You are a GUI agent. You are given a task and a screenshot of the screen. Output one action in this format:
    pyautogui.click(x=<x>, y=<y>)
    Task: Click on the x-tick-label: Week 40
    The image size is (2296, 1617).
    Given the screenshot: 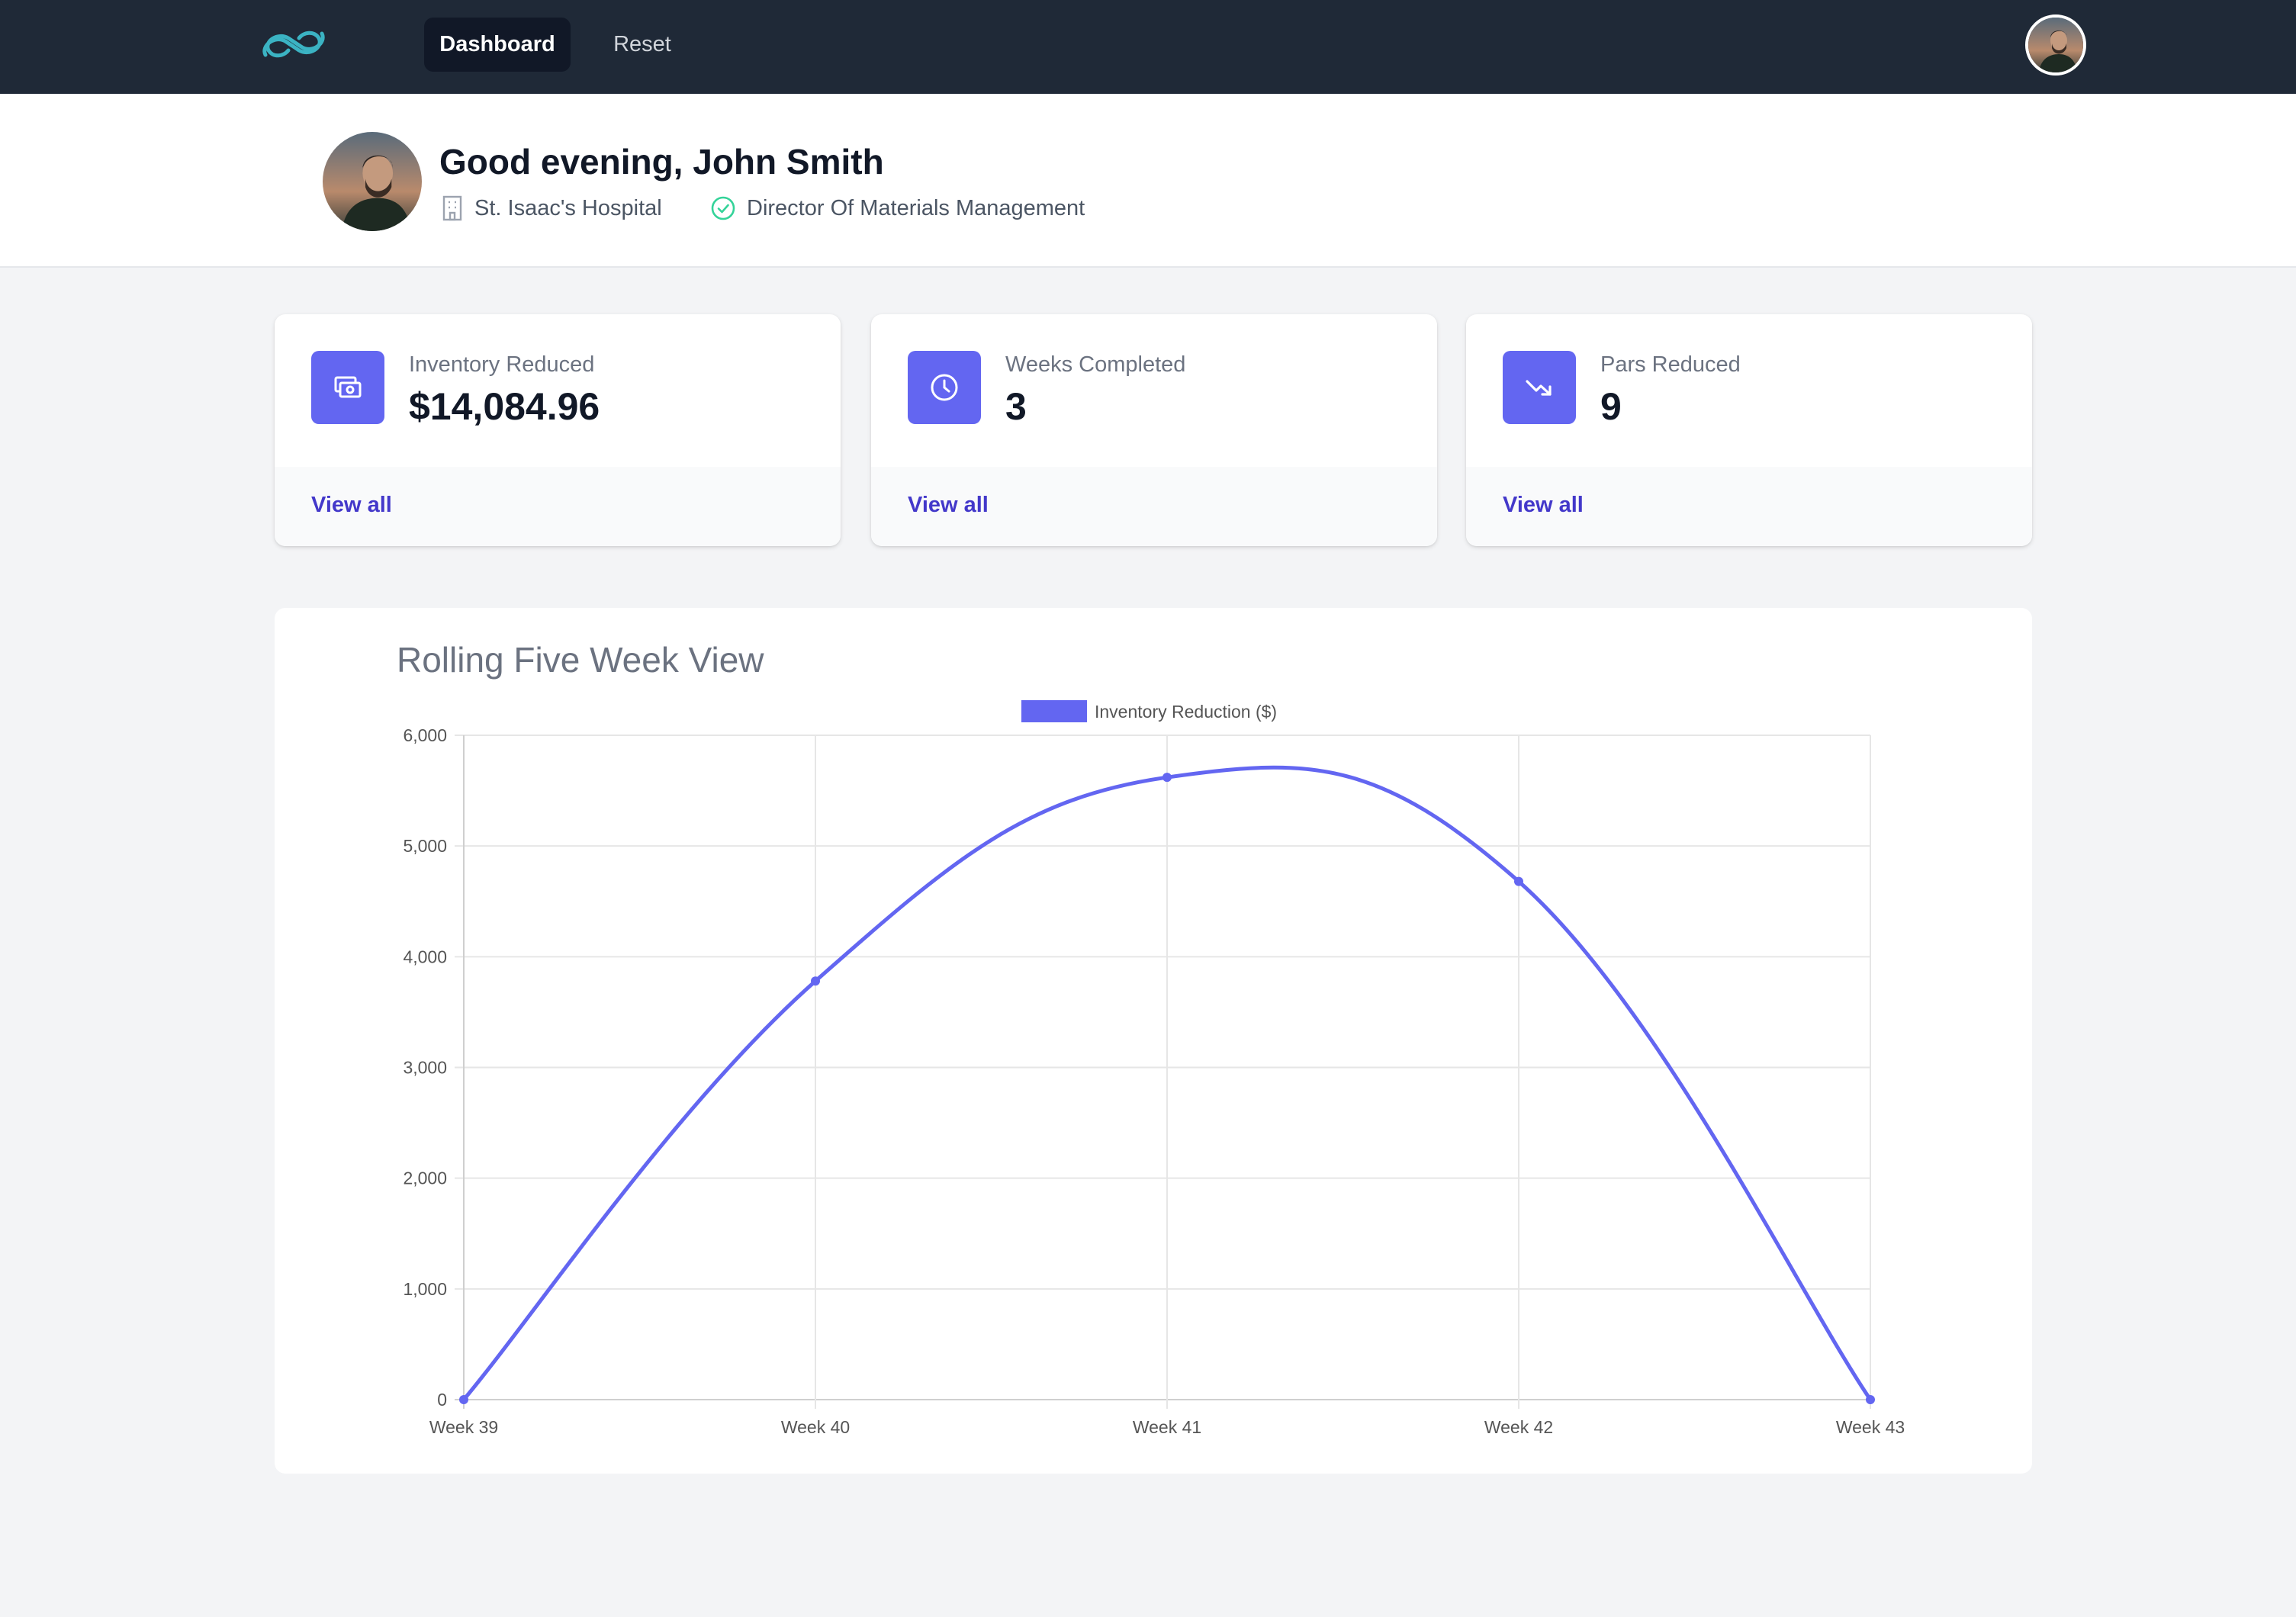 What is the action you would take?
    pyautogui.click(x=816, y=1427)
    